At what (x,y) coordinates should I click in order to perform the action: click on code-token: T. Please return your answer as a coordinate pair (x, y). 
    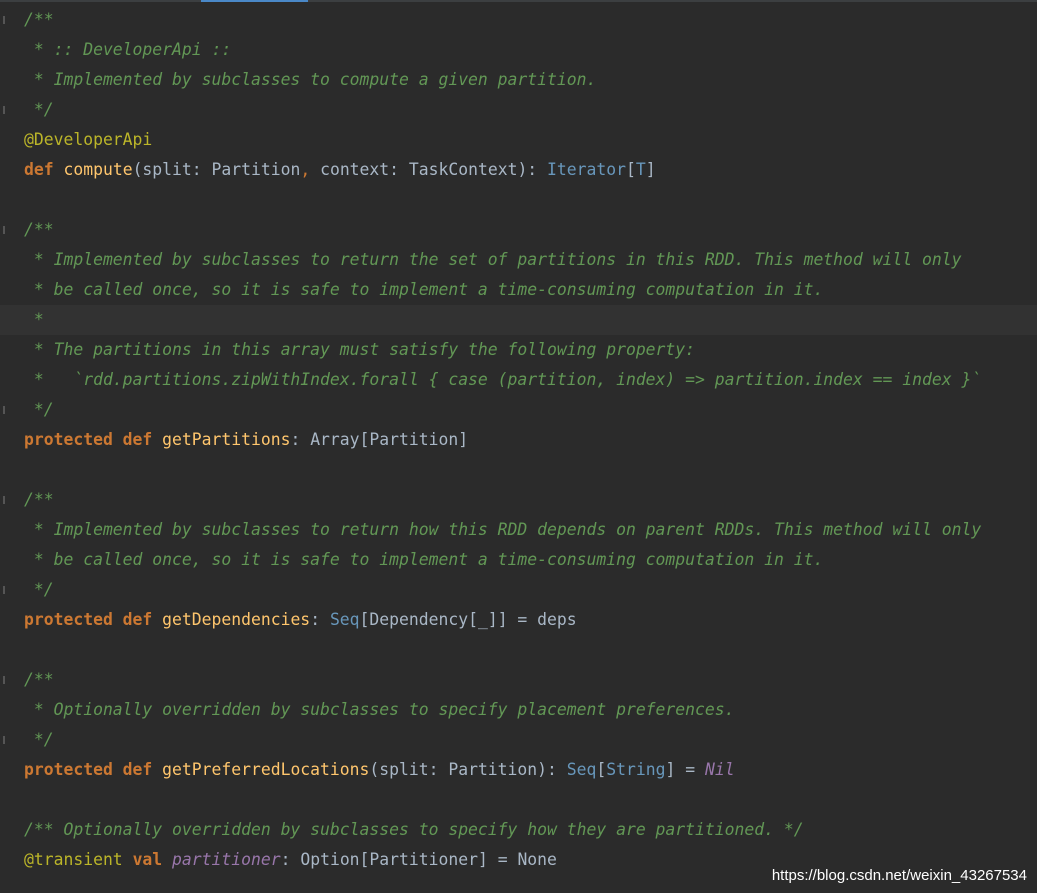
    Looking at the image, I should click on (640, 169).